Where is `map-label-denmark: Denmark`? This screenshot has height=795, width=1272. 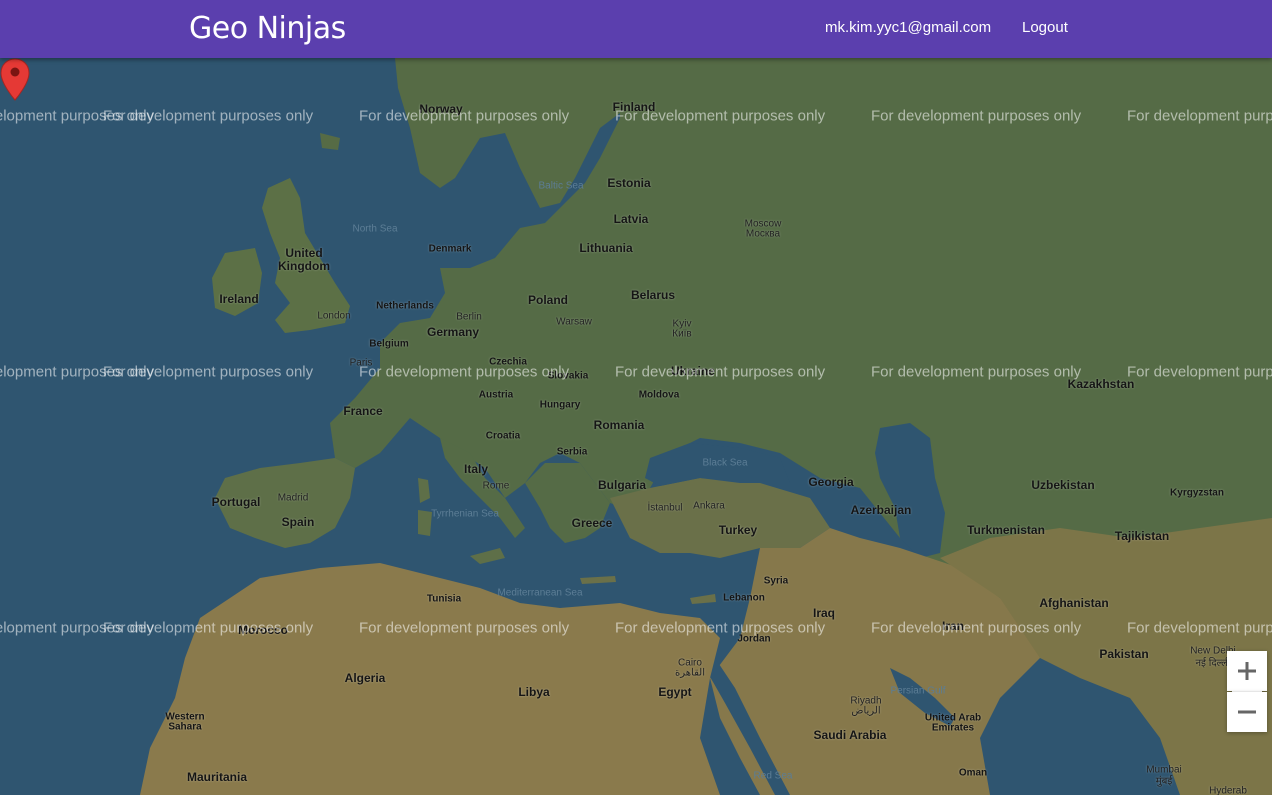
map-label-denmark: Denmark is located at coordinates (450, 249).